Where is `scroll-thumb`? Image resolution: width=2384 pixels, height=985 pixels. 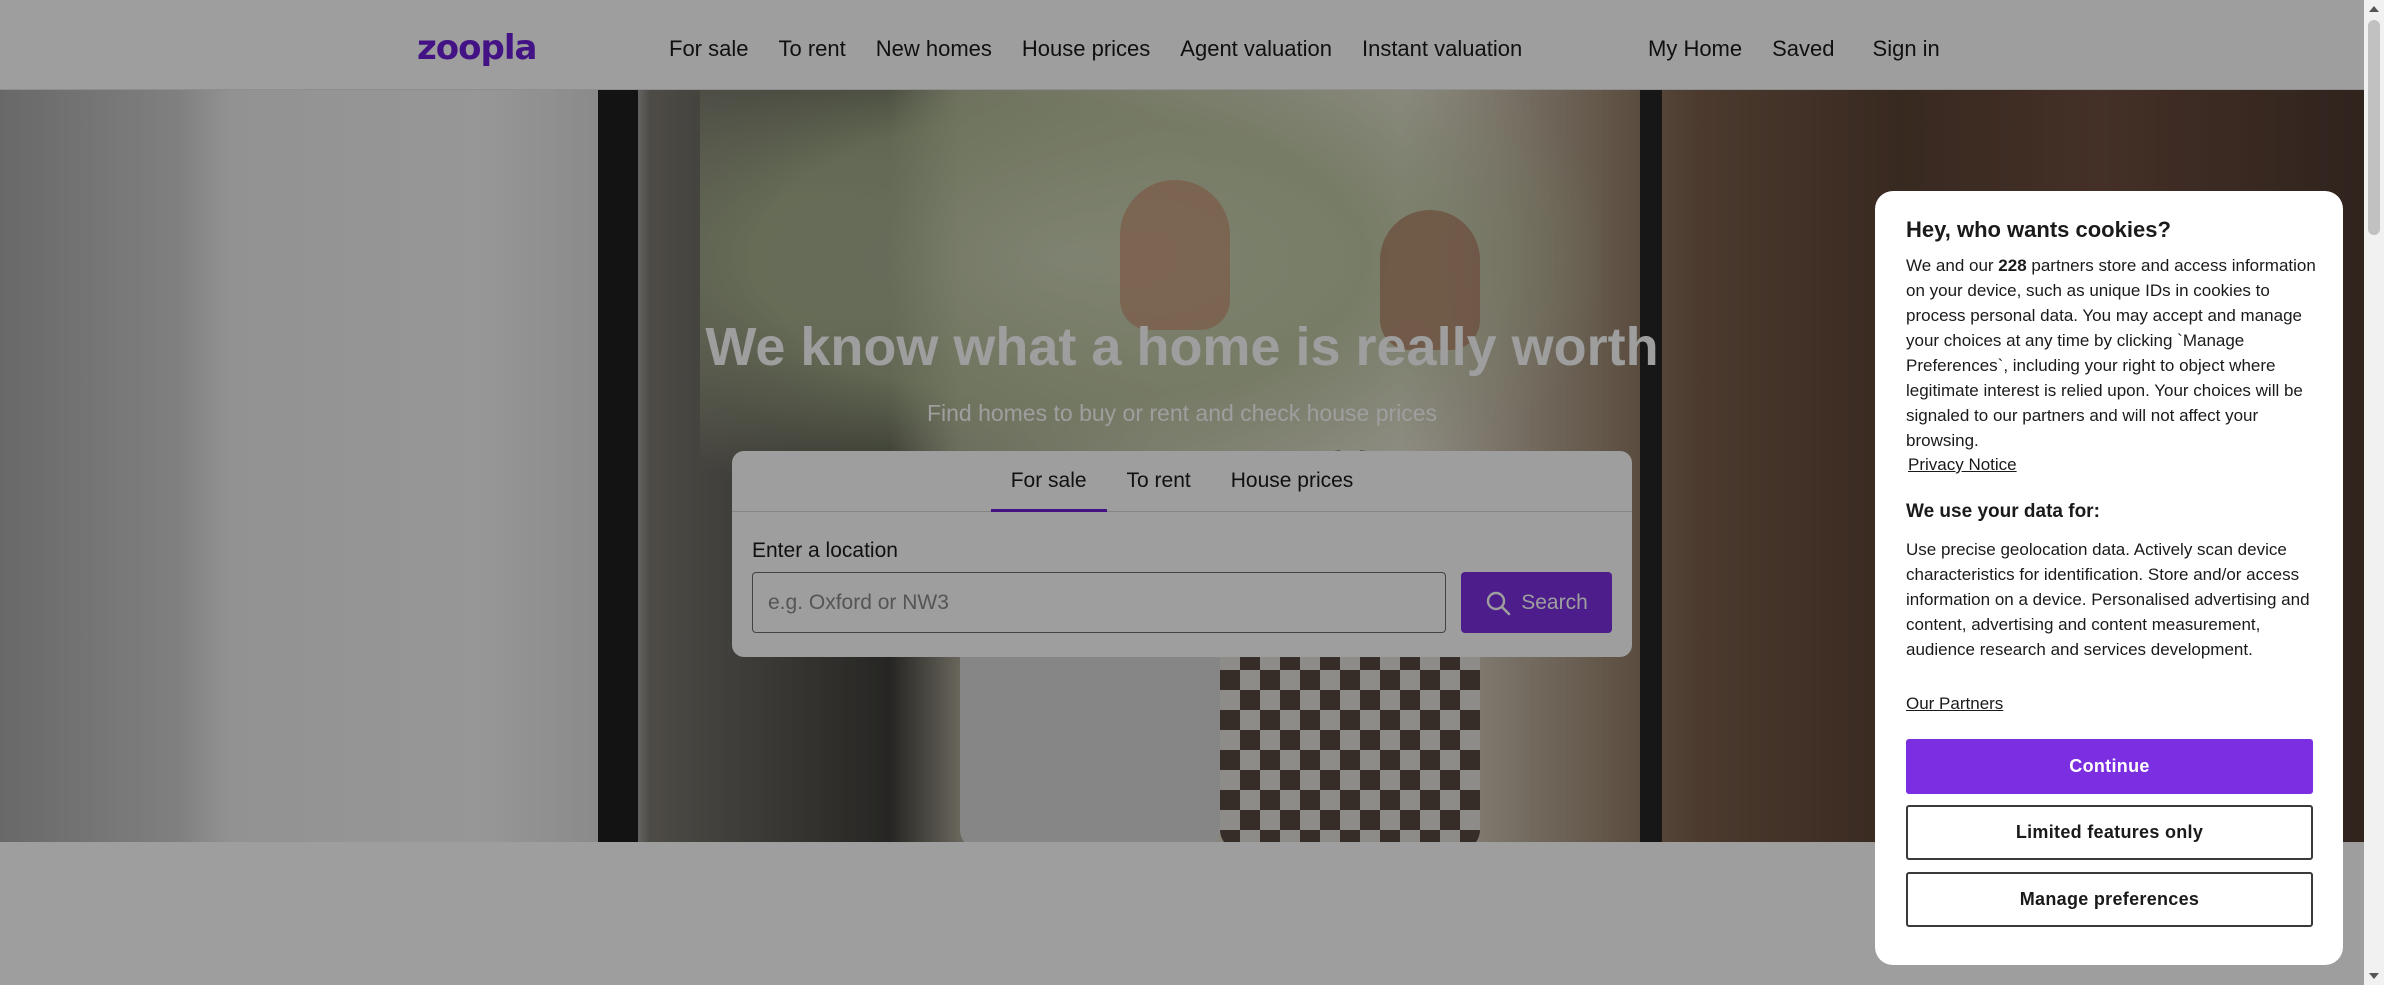 scroll-thumb is located at coordinates (2374, 127).